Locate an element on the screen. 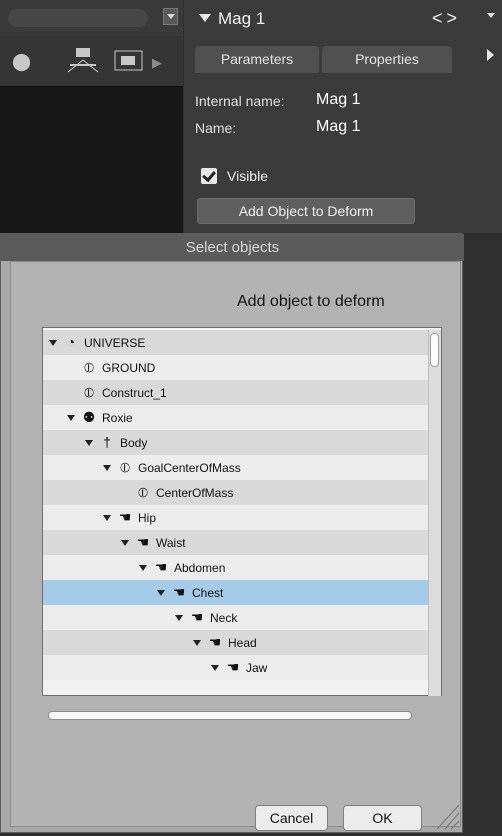 The width and height of the screenshot is (502, 836). tree-row-label: Neck is located at coordinates (224, 618).